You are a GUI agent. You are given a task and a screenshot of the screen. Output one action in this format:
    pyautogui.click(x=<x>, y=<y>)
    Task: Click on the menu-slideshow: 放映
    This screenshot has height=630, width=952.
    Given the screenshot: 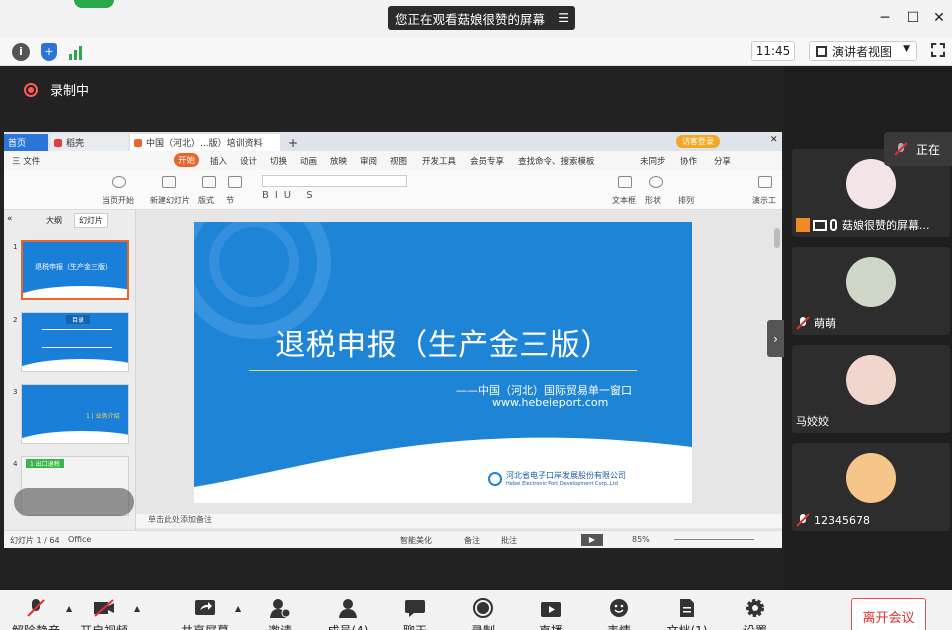 What is the action you would take?
    pyautogui.click(x=338, y=161)
    